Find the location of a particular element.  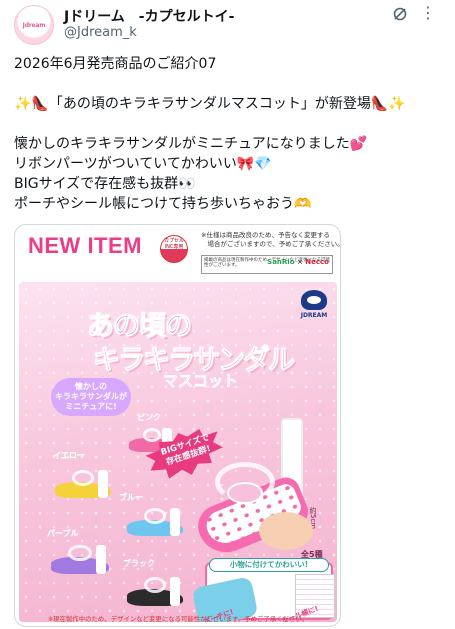

new-item-heading: NEW ITEM is located at coordinates (85, 245).